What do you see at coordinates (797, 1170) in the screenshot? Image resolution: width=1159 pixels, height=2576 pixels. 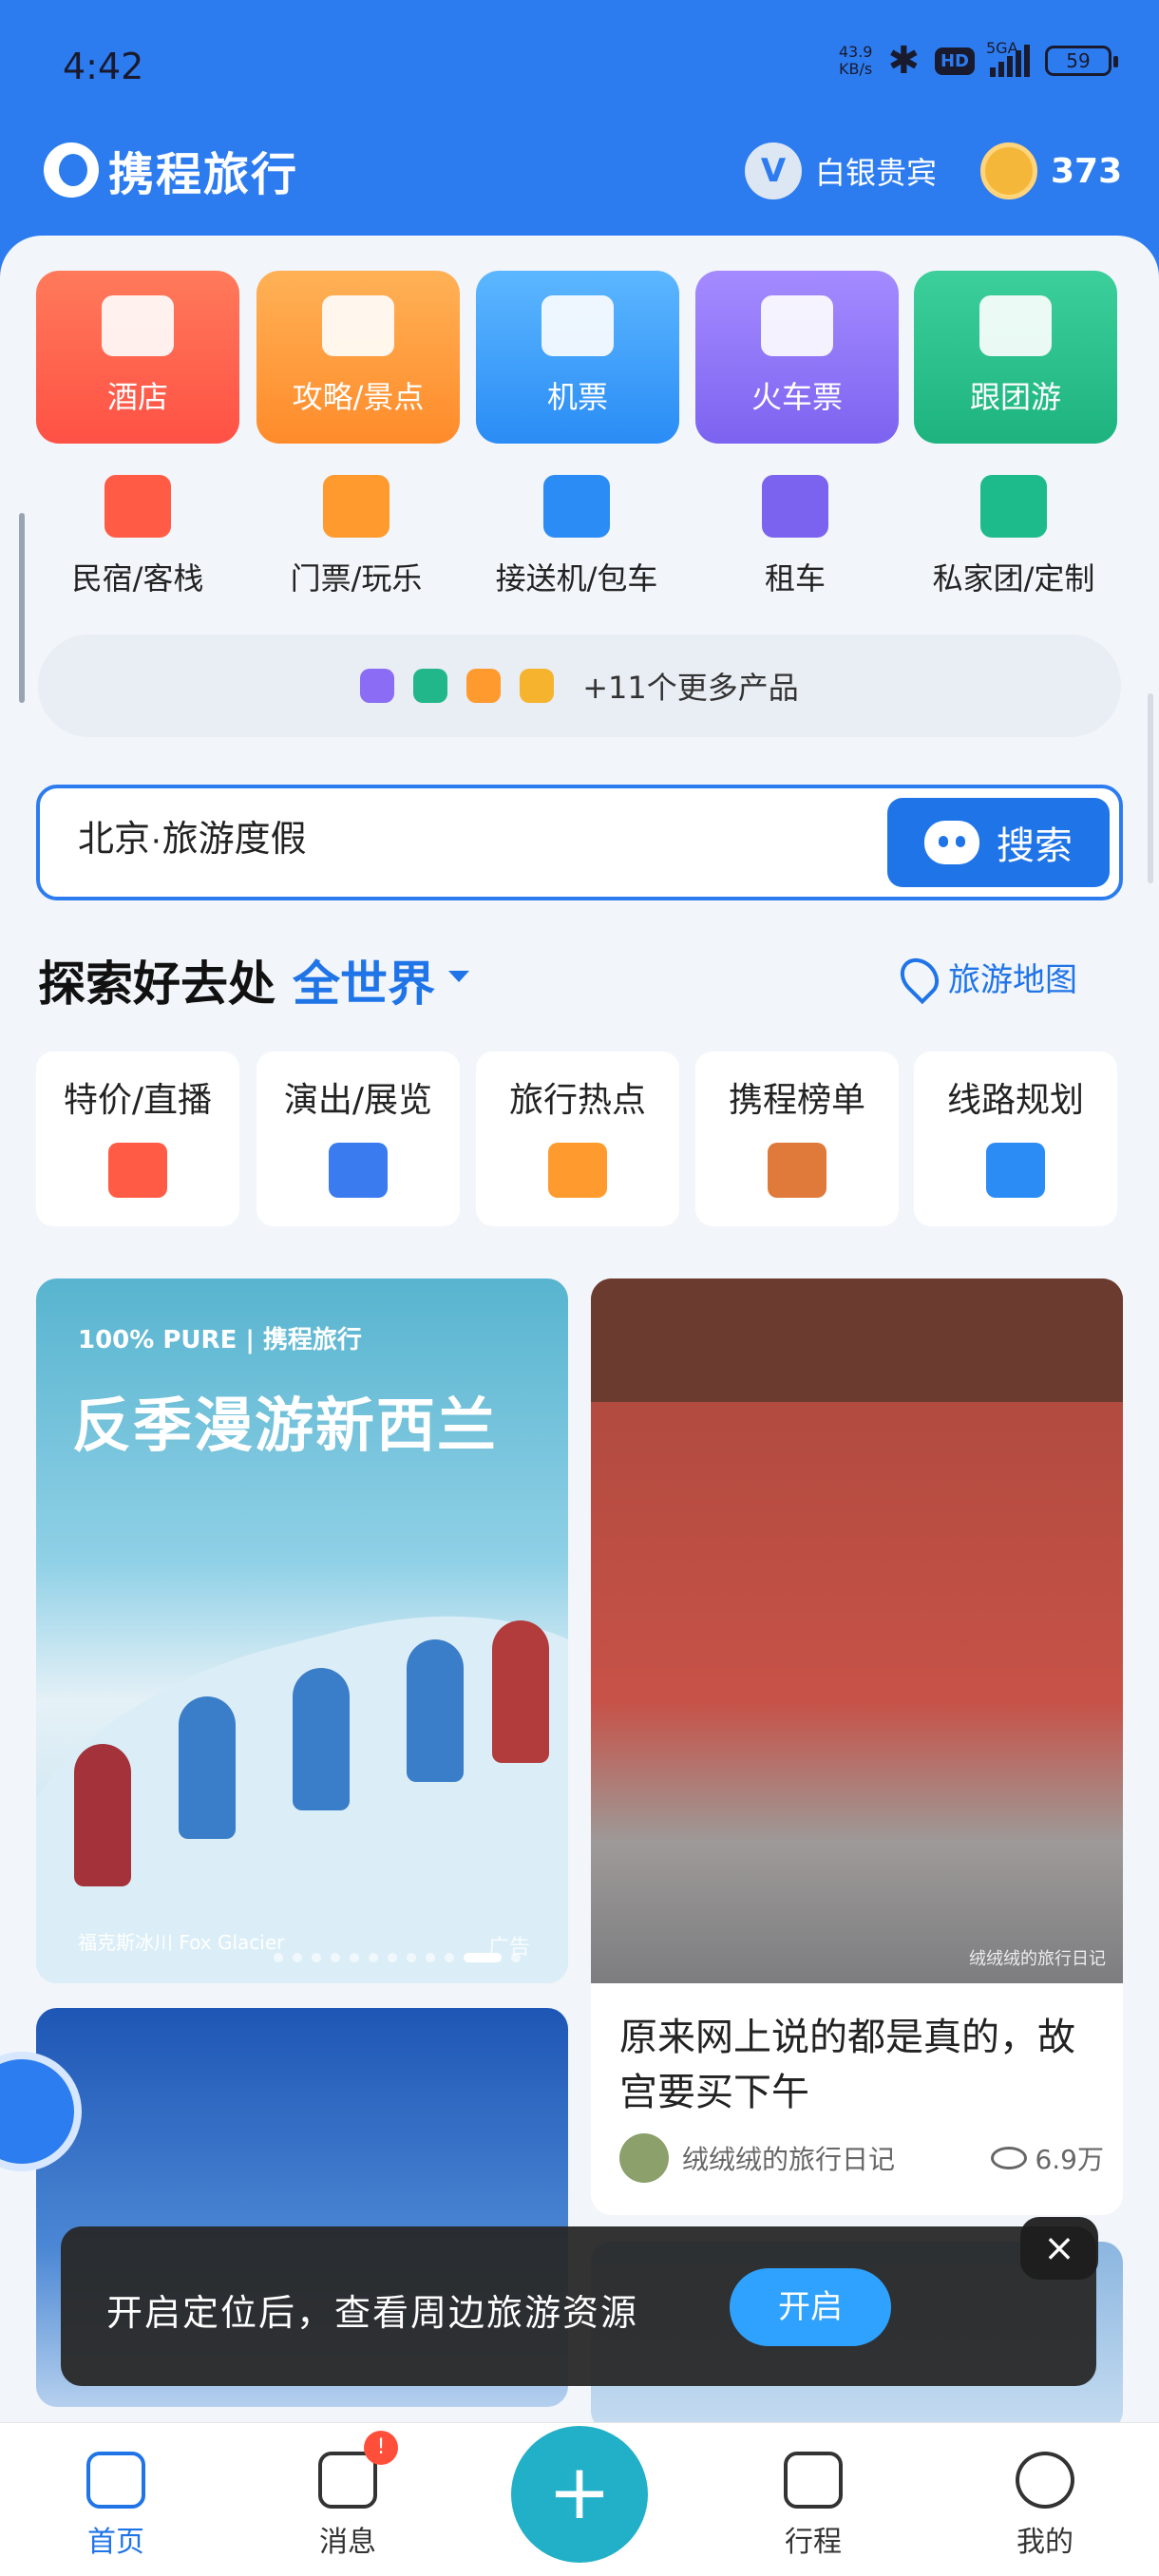 I see `dolphin-ranking-icon` at bounding box center [797, 1170].